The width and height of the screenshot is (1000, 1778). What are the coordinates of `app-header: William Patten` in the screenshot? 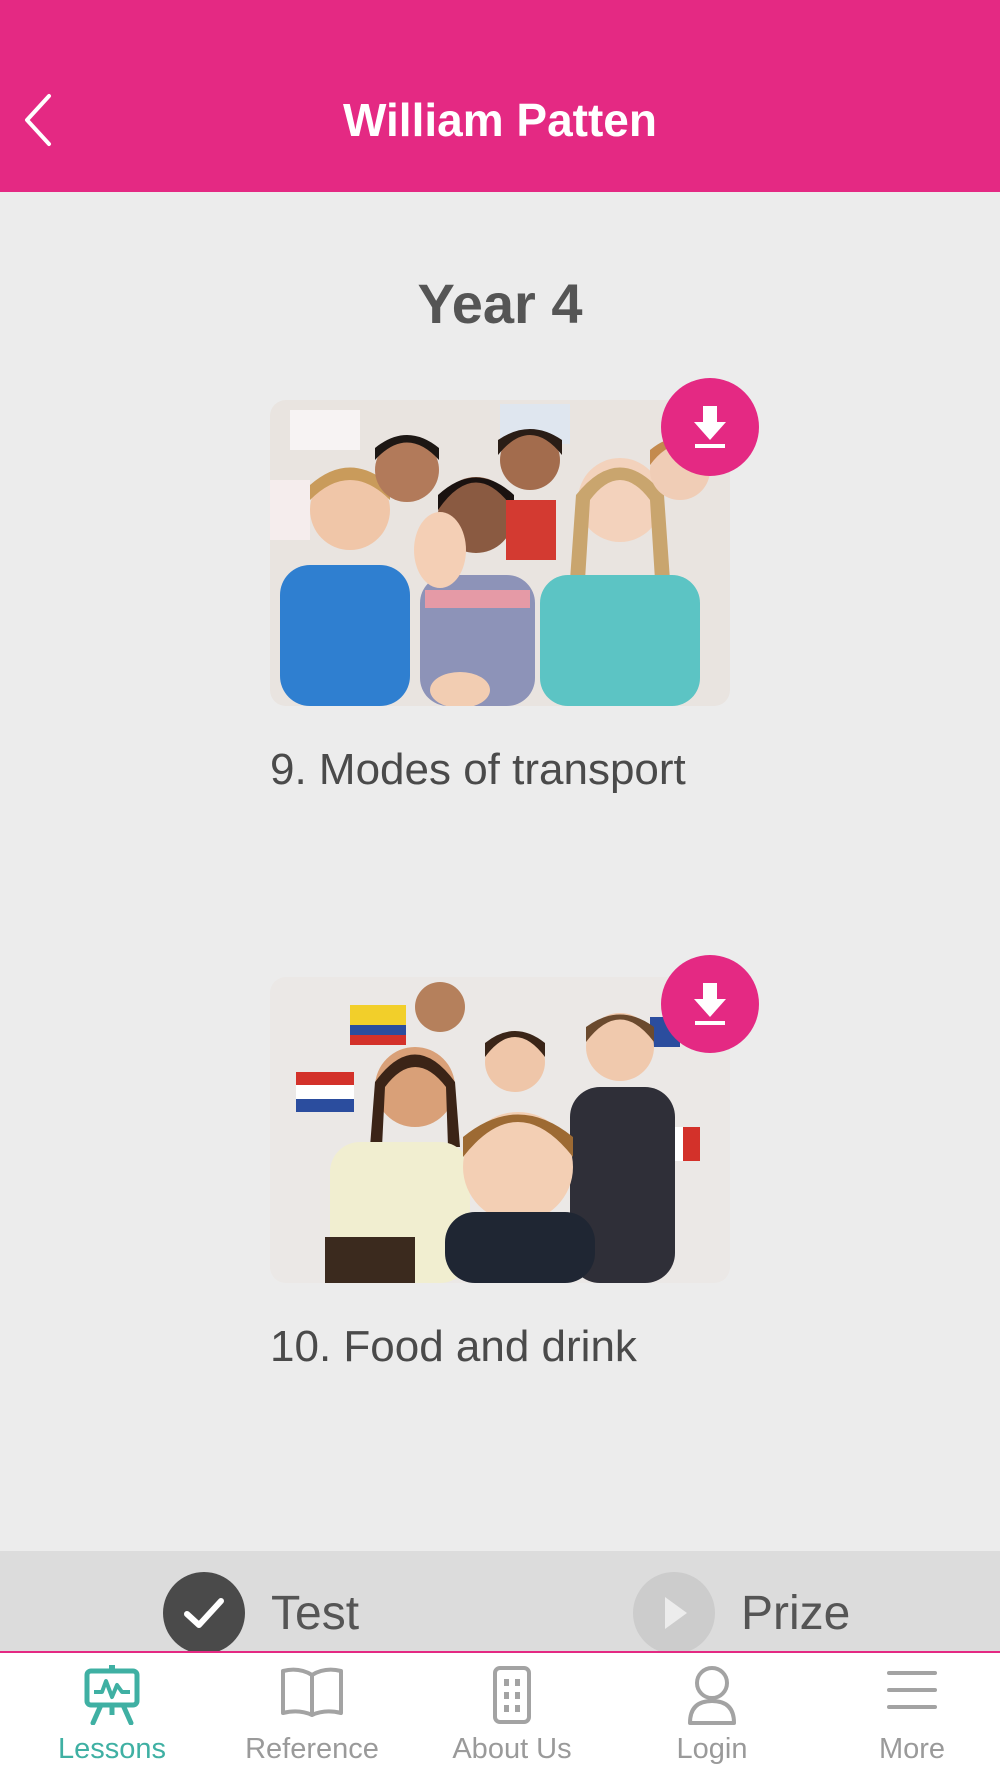 It's located at (500, 96).